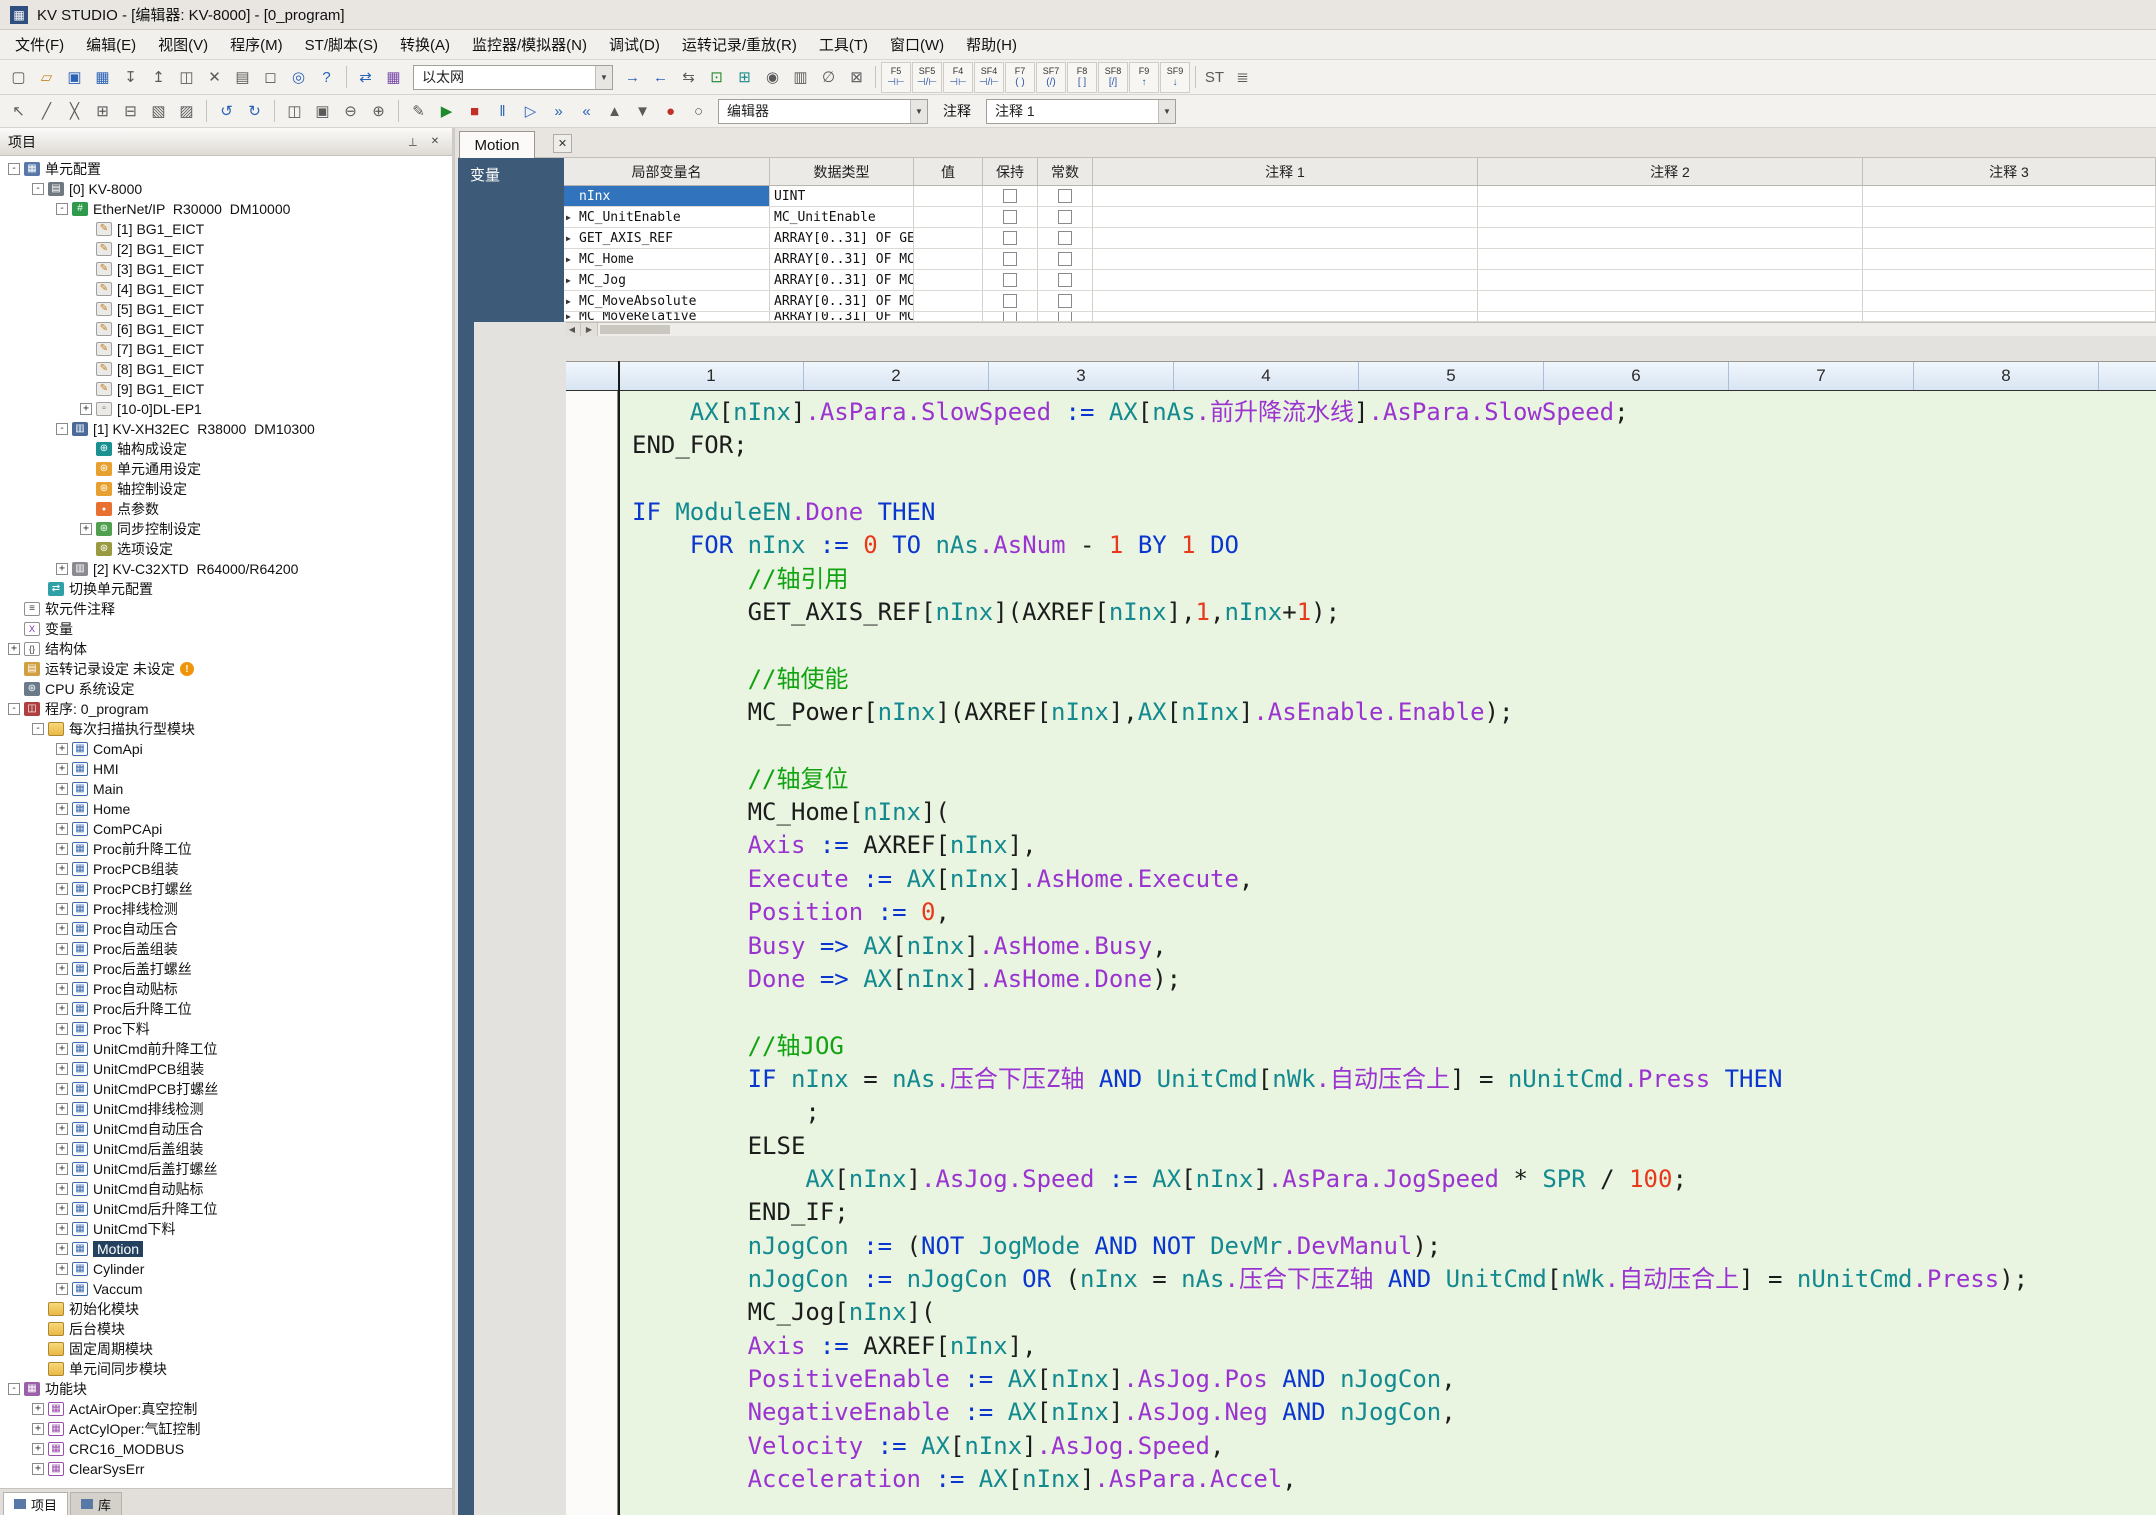  Describe the element at coordinates (226, 1349) in the screenshot. I see `tree-item: +固定周期模块` at that location.